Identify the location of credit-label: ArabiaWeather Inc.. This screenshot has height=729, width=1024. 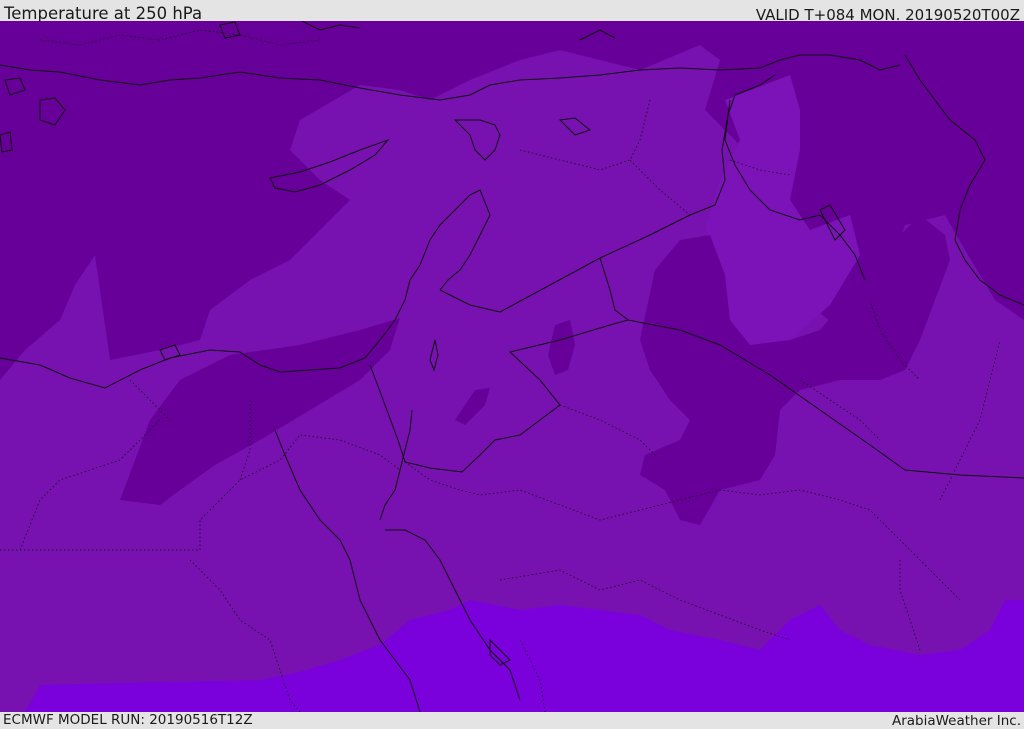
(956, 721).